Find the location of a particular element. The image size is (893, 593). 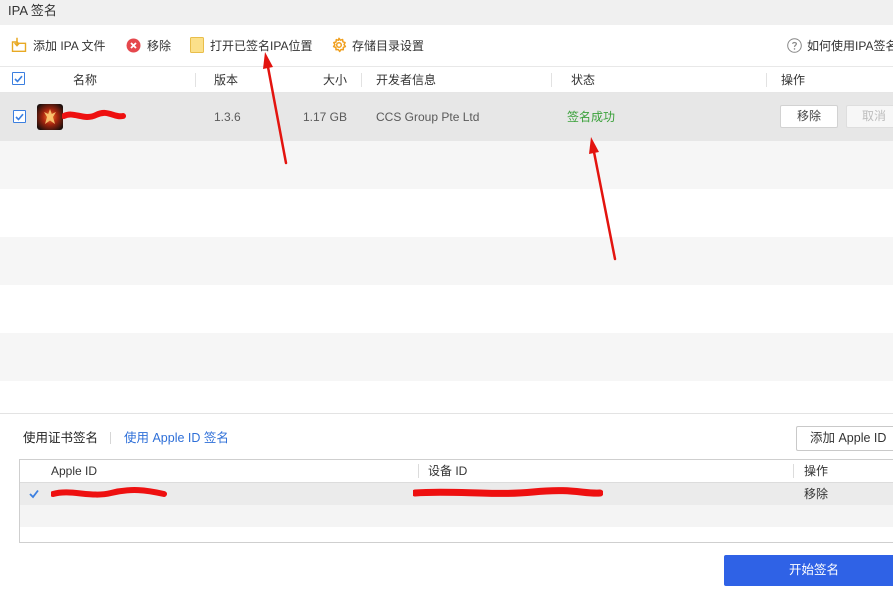

ipa-version: 1.3.6 is located at coordinates (227, 117).